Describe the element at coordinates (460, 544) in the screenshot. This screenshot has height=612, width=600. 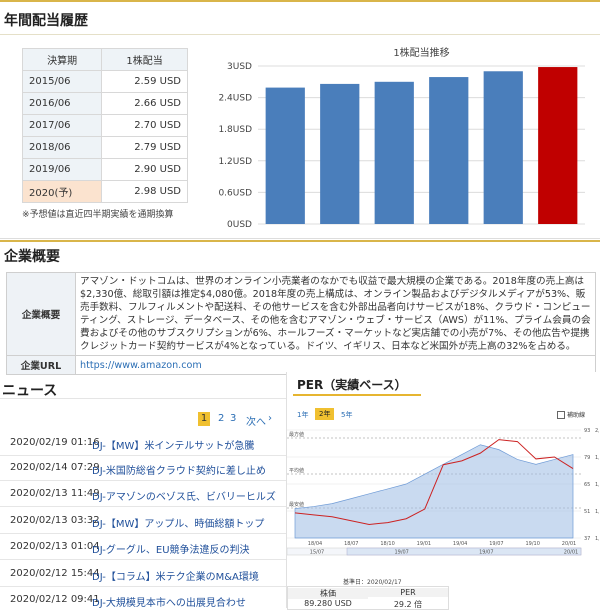
I see `x-tick-label: 19/04` at that location.